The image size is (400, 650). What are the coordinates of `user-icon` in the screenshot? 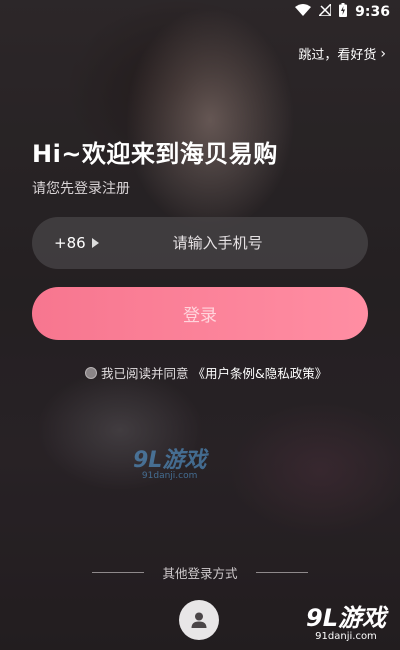 It's located at (199, 620).